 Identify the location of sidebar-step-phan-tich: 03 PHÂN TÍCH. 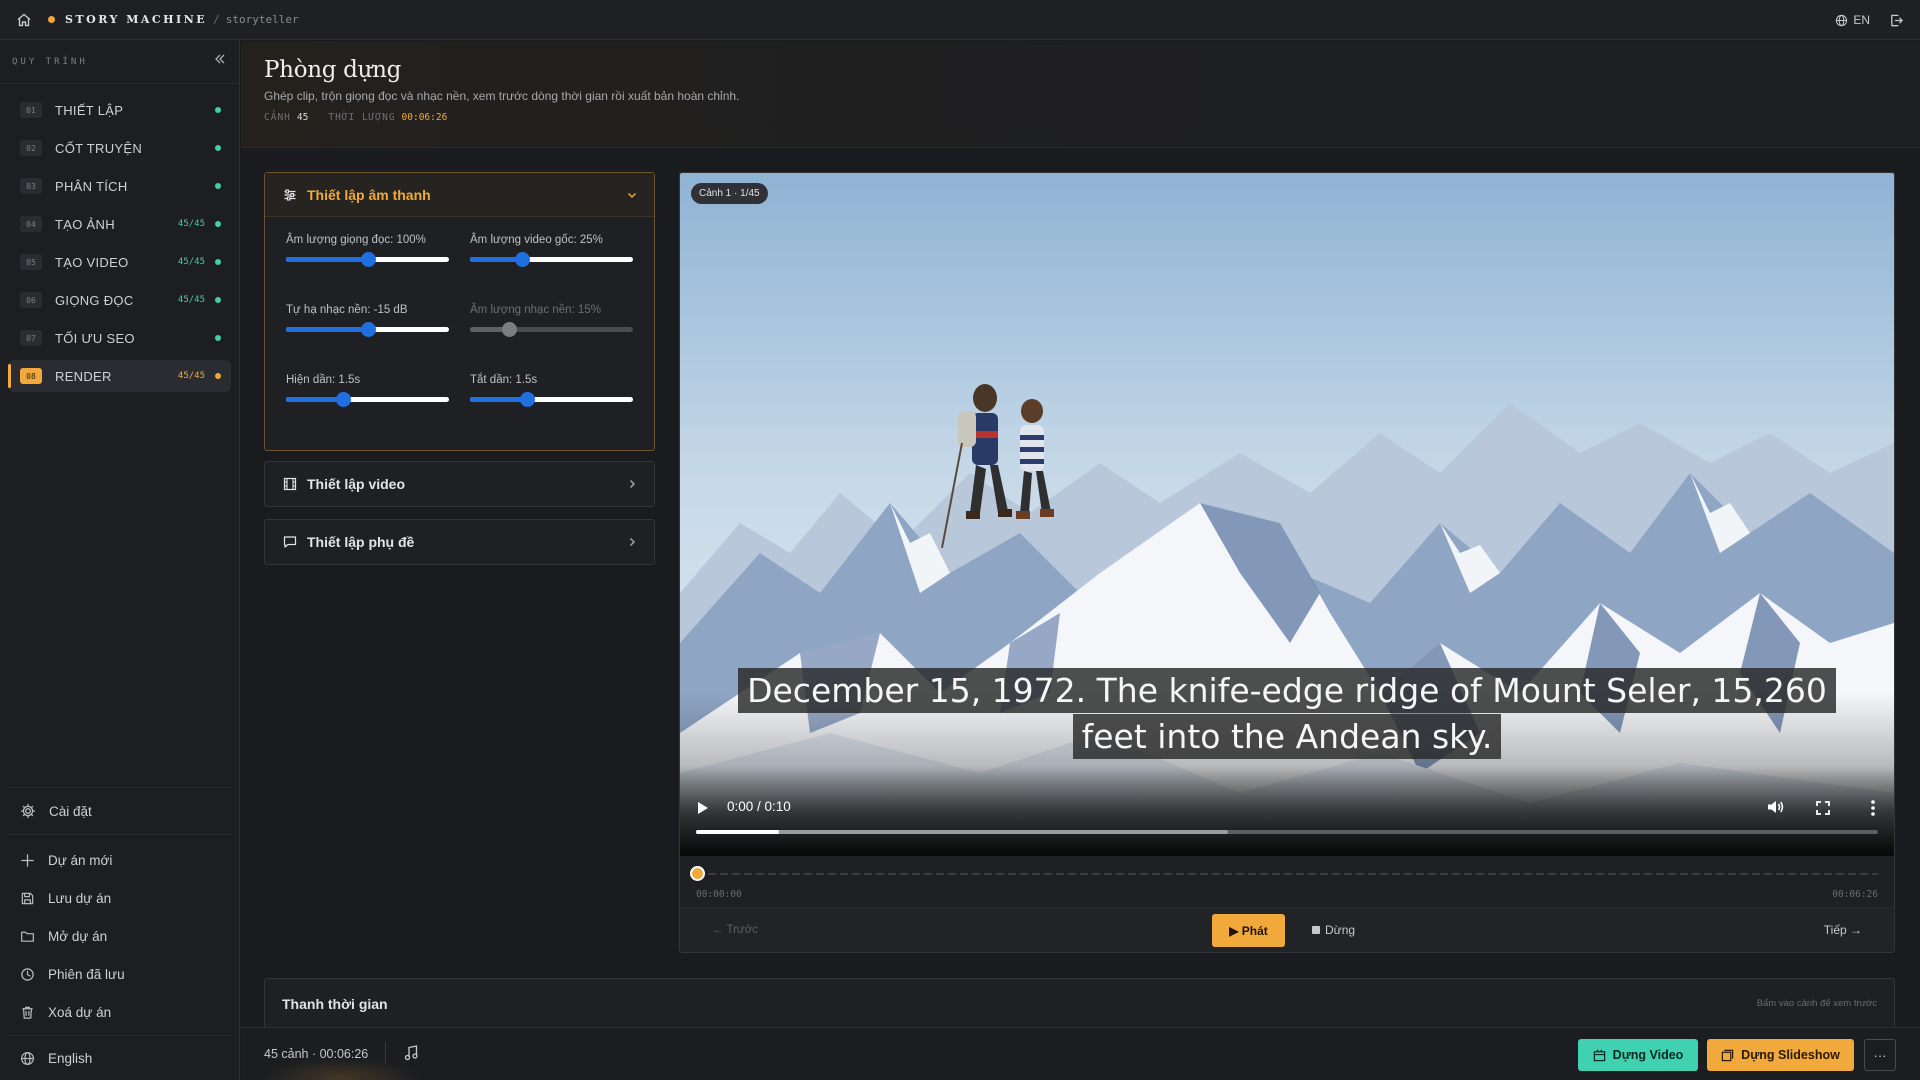
(119, 186).